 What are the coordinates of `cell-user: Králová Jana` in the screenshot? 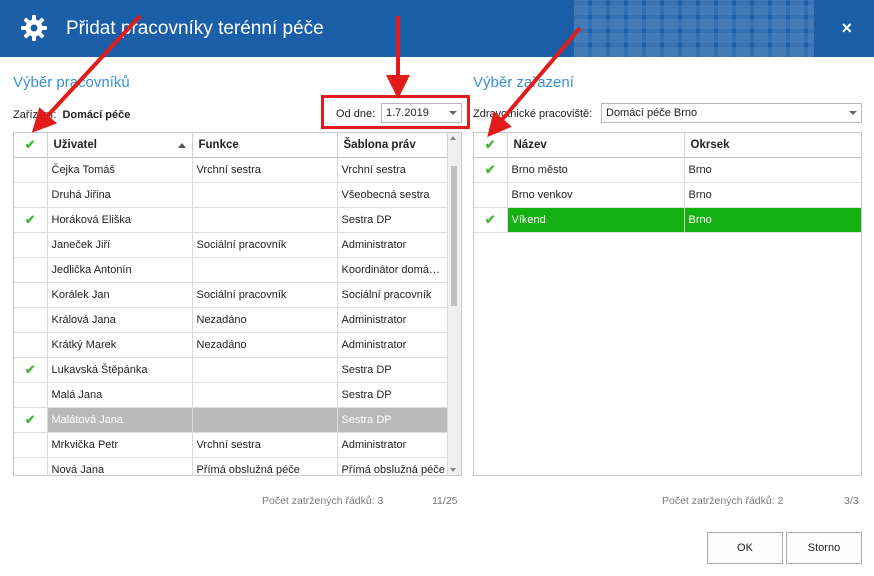 It's located at (120, 320).